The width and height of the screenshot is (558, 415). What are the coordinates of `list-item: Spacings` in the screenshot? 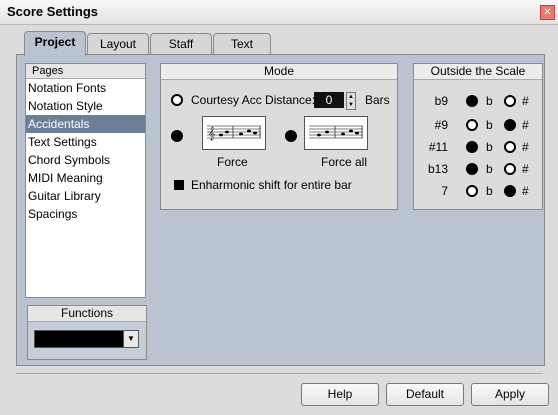 It's located at (85, 214).